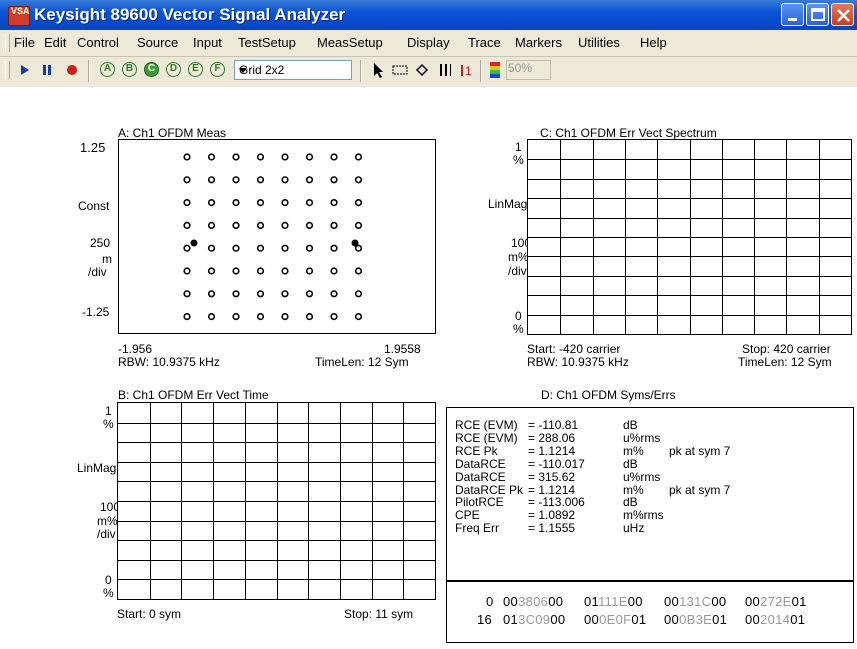 Image resolution: width=857 pixels, height=649 pixels. I want to click on menu-input: Input, so click(207, 42).